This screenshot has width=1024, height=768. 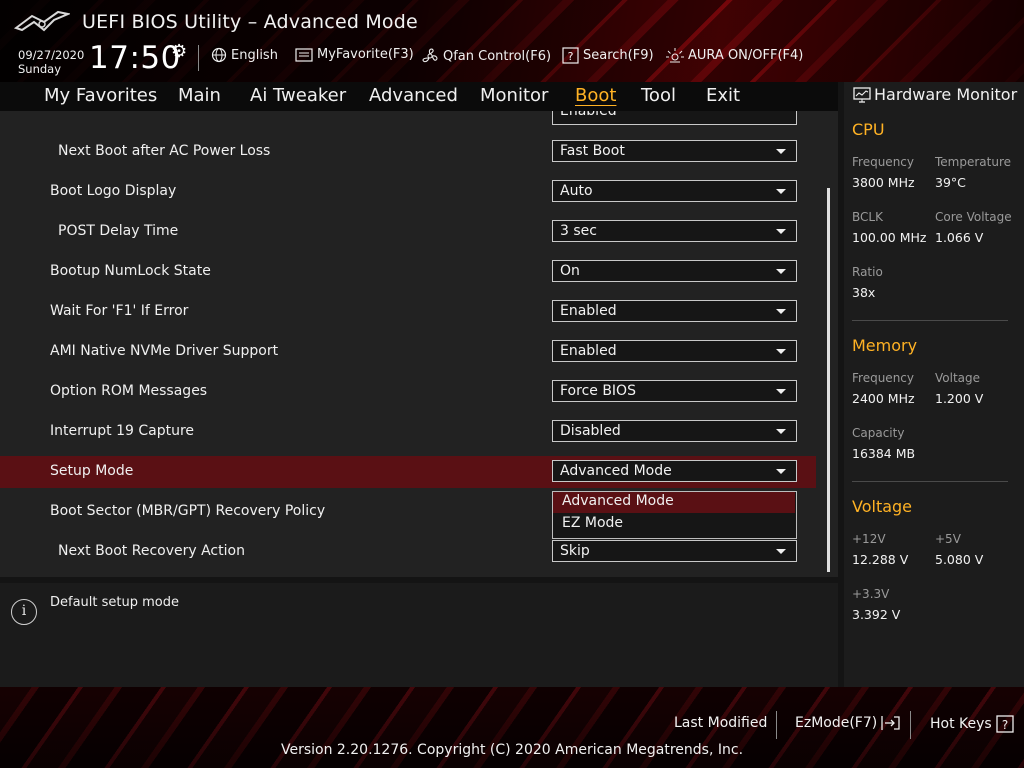 What do you see at coordinates (674, 191) in the screenshot?
I see `setting-select: Auto` at bounding box center [674, 191].